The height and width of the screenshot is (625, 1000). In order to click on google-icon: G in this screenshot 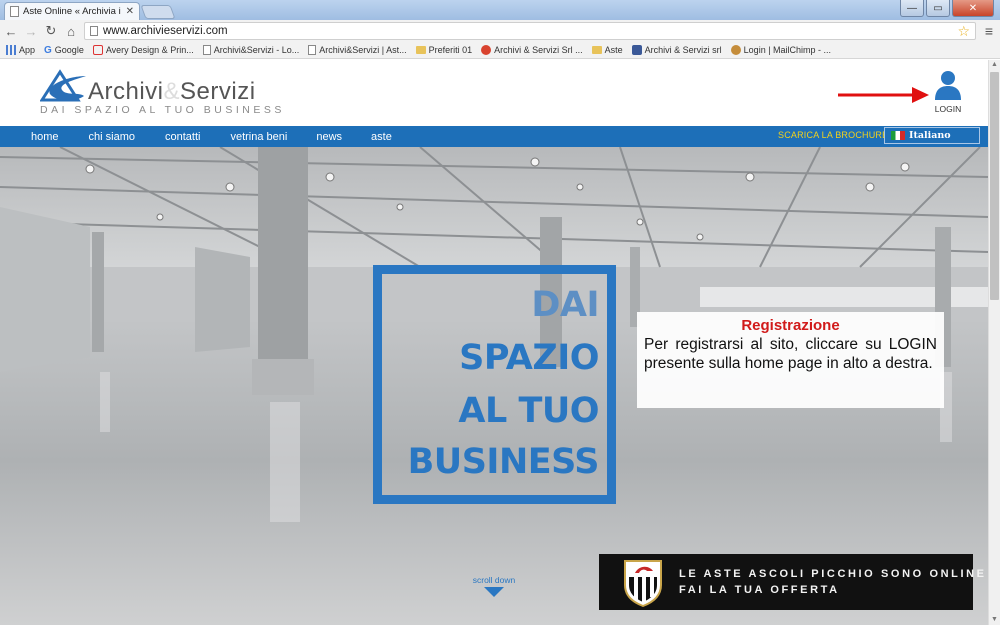, I will do `click(48, 50)`.